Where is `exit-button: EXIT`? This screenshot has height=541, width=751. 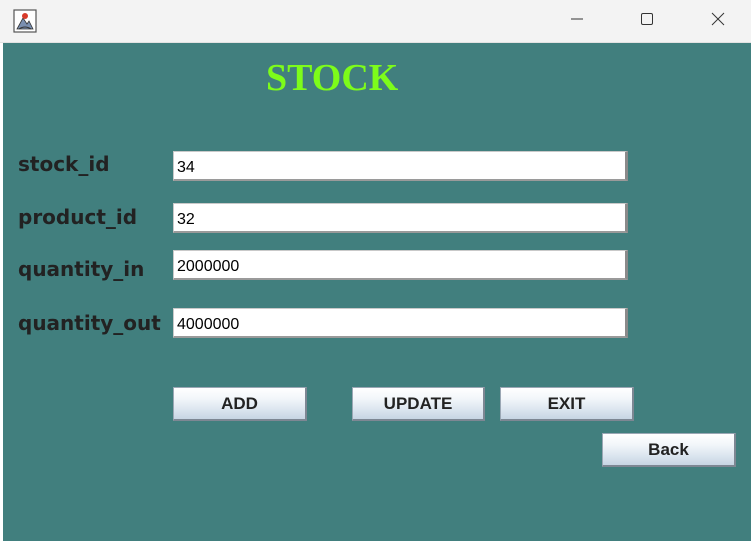
exit-button: EXIT is located at coordinates (567, 404).